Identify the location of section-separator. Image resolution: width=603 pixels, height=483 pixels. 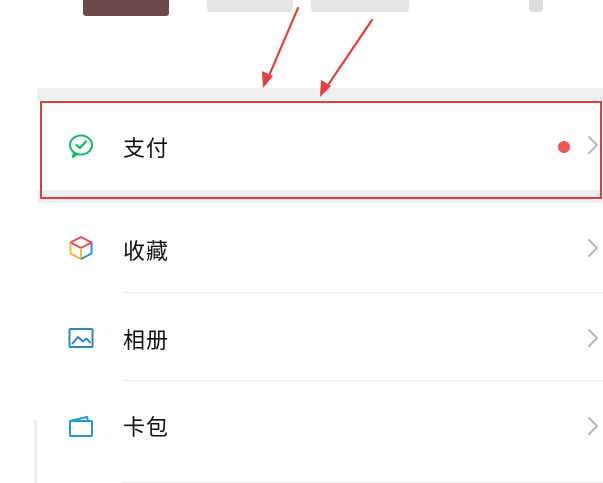
(320, 94).